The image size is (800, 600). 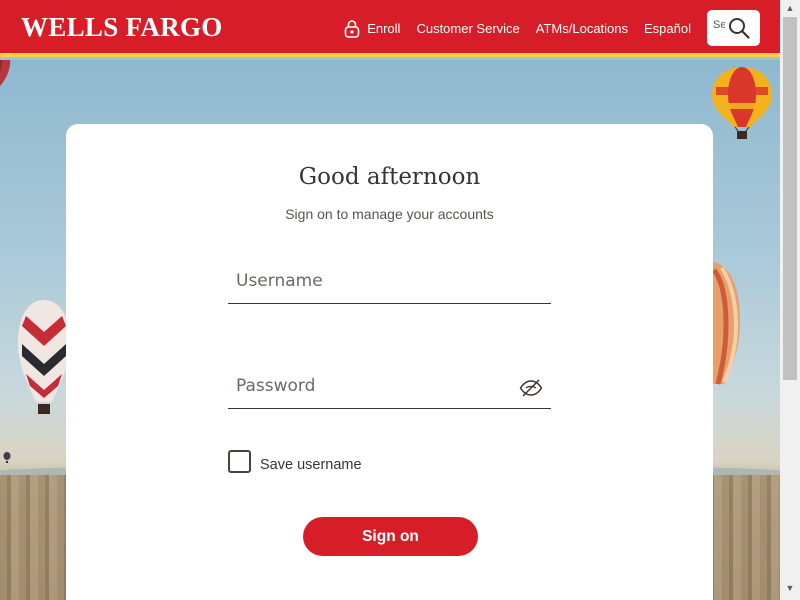 What do you see at coordinates (467, 28) in the screenshot?
I see `customer-service-link: Customer Service` at bounding box center [467, 28].